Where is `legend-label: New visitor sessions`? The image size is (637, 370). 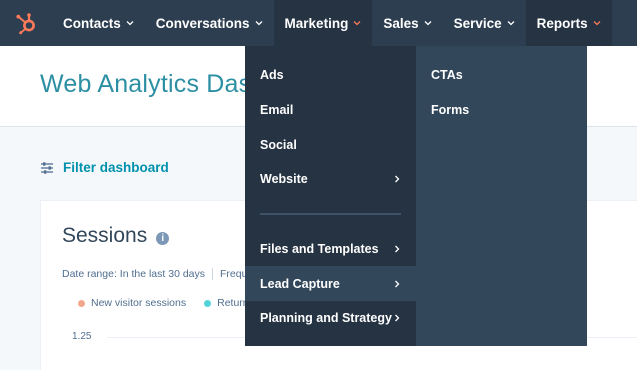 legend-label: New visitor sessions is located at coordinates (139, 303).